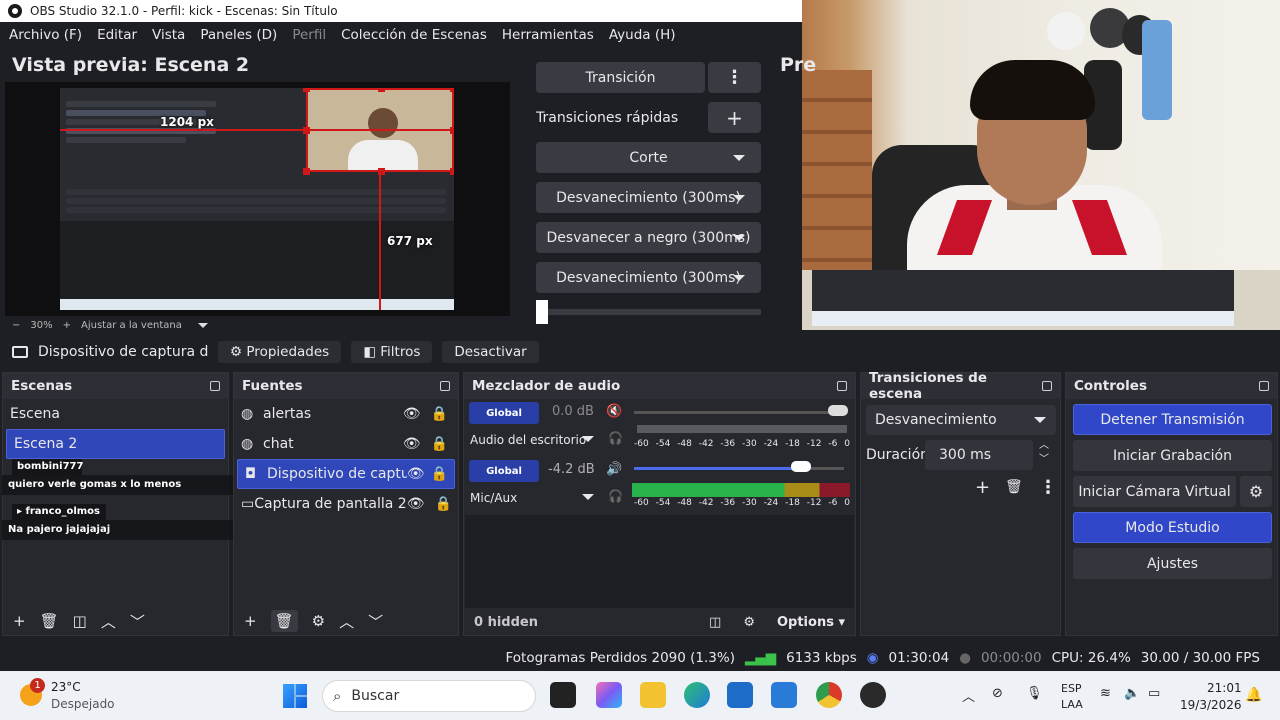 This screenshot has height=720, width=1280. I want to click on menu-editar: Editar, so click(117, 35).